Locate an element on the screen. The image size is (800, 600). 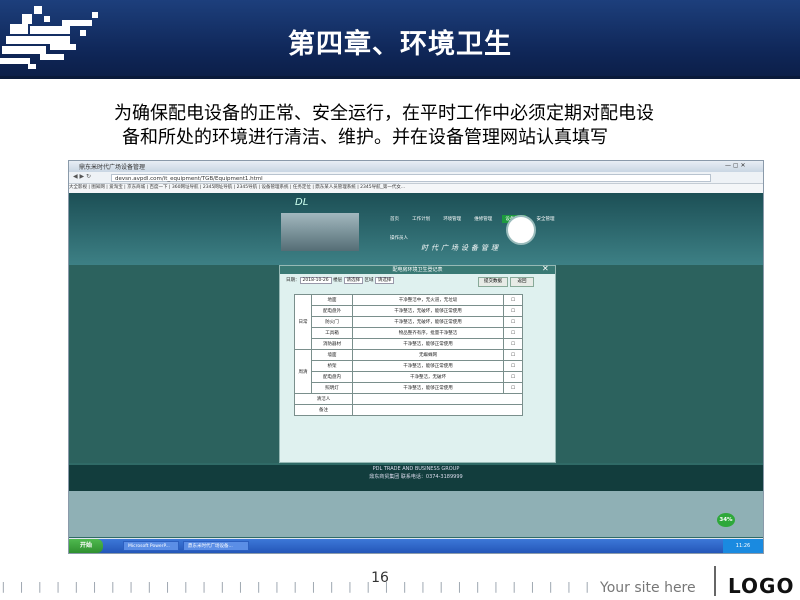
standard-cell: 无蜘蛛网 is located at coordinates (428, 355).